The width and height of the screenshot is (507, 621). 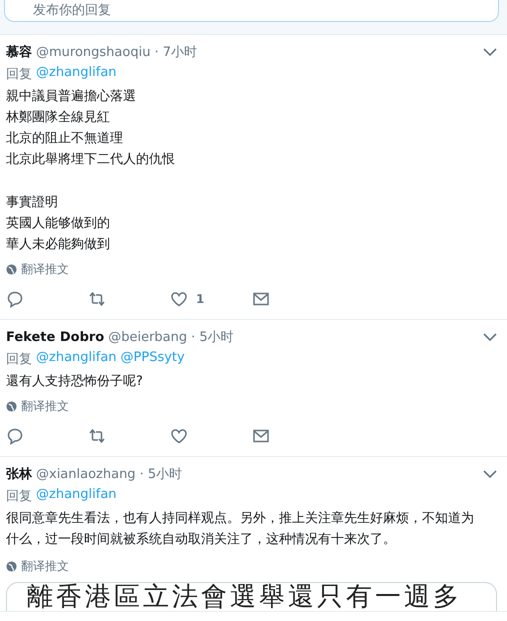 I want to click on media-card: 離香港區立法會選舉還只有一週多, so click(x=251, y=596).